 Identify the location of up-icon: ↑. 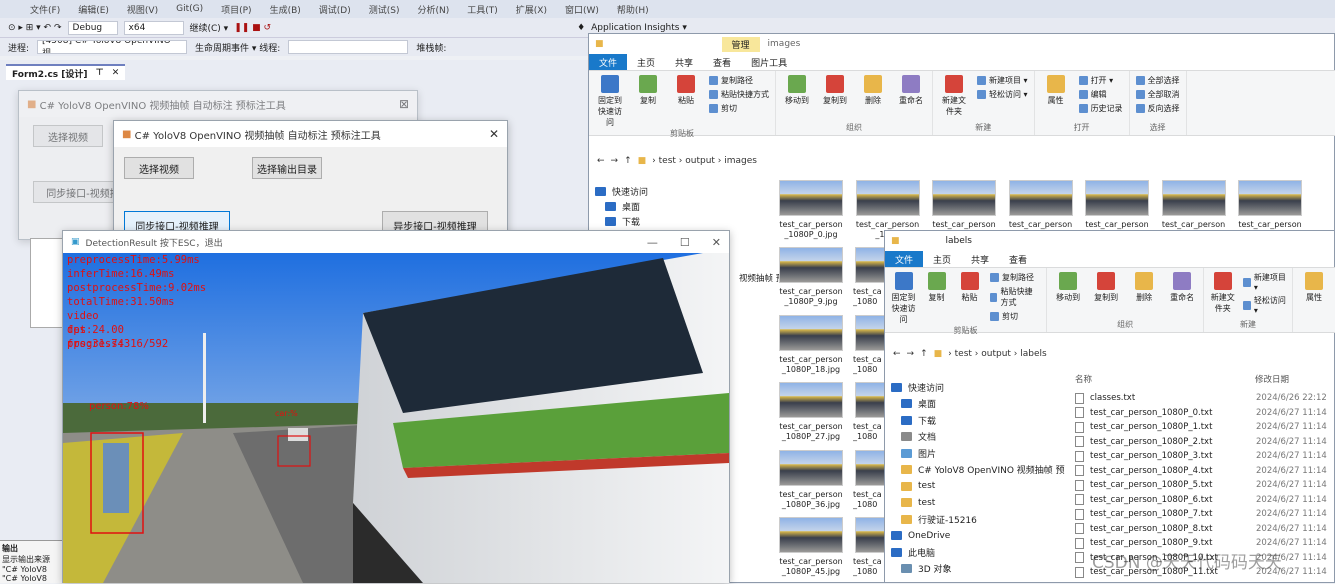
(628, 161).